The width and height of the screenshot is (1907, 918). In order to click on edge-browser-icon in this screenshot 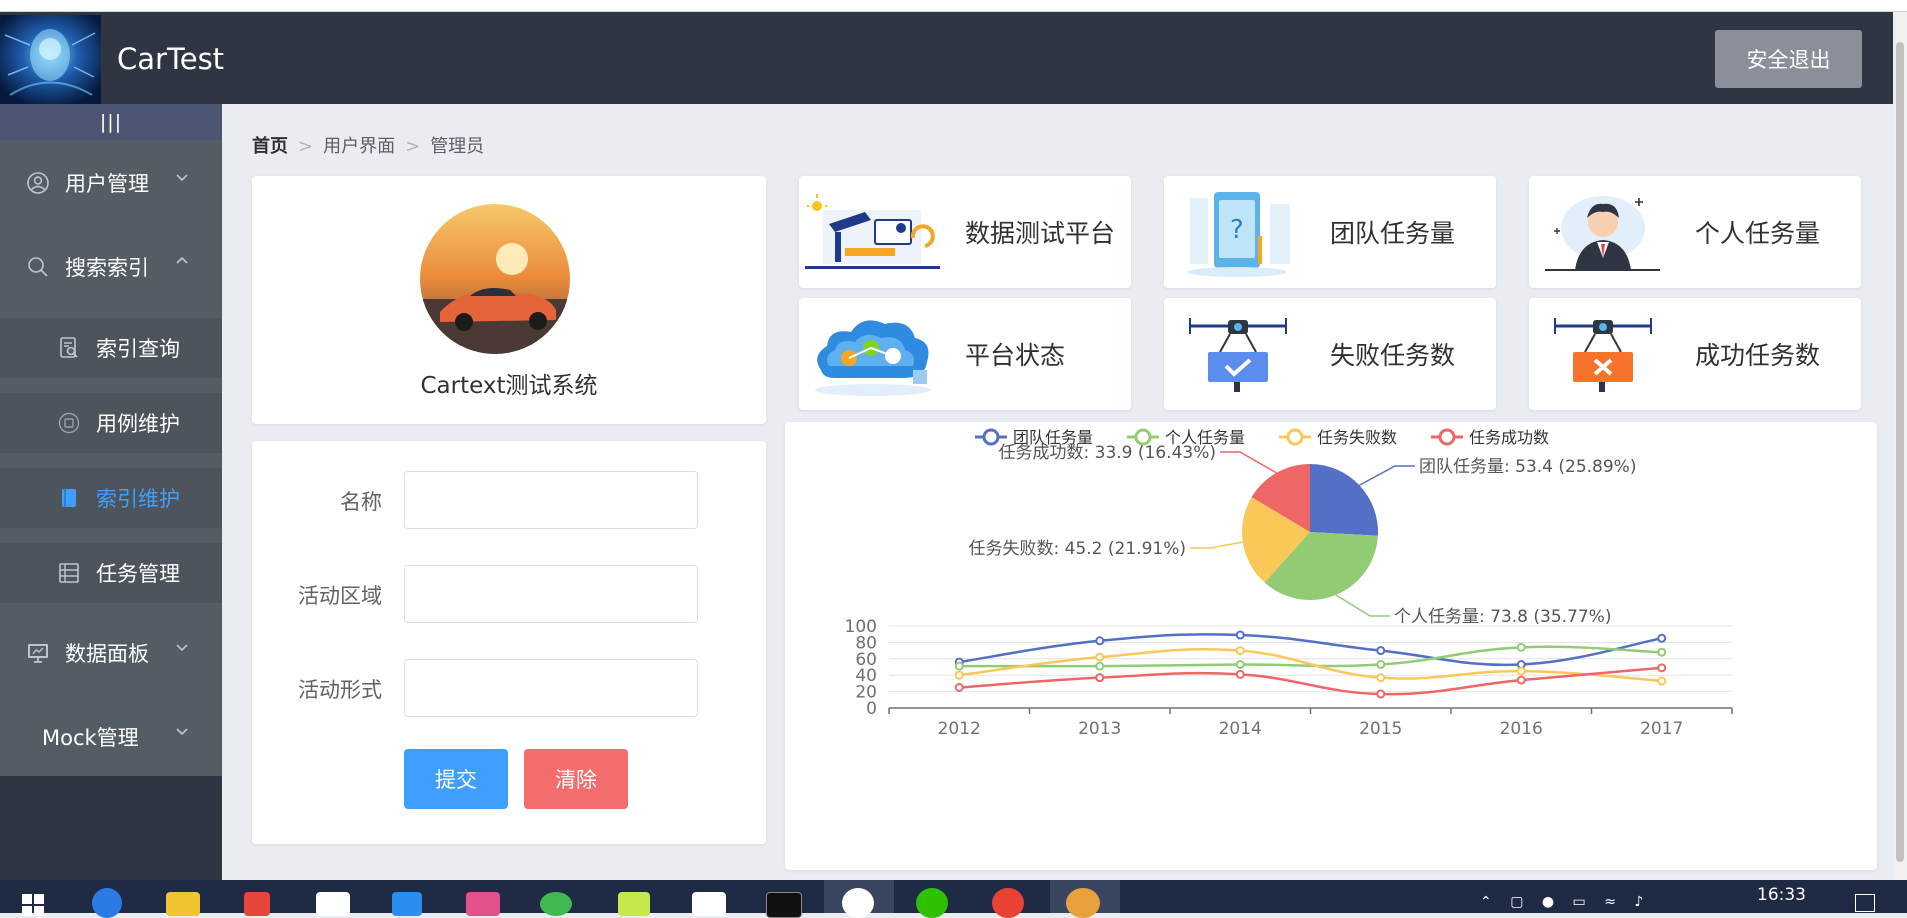, I will do `click(107, 903)`.